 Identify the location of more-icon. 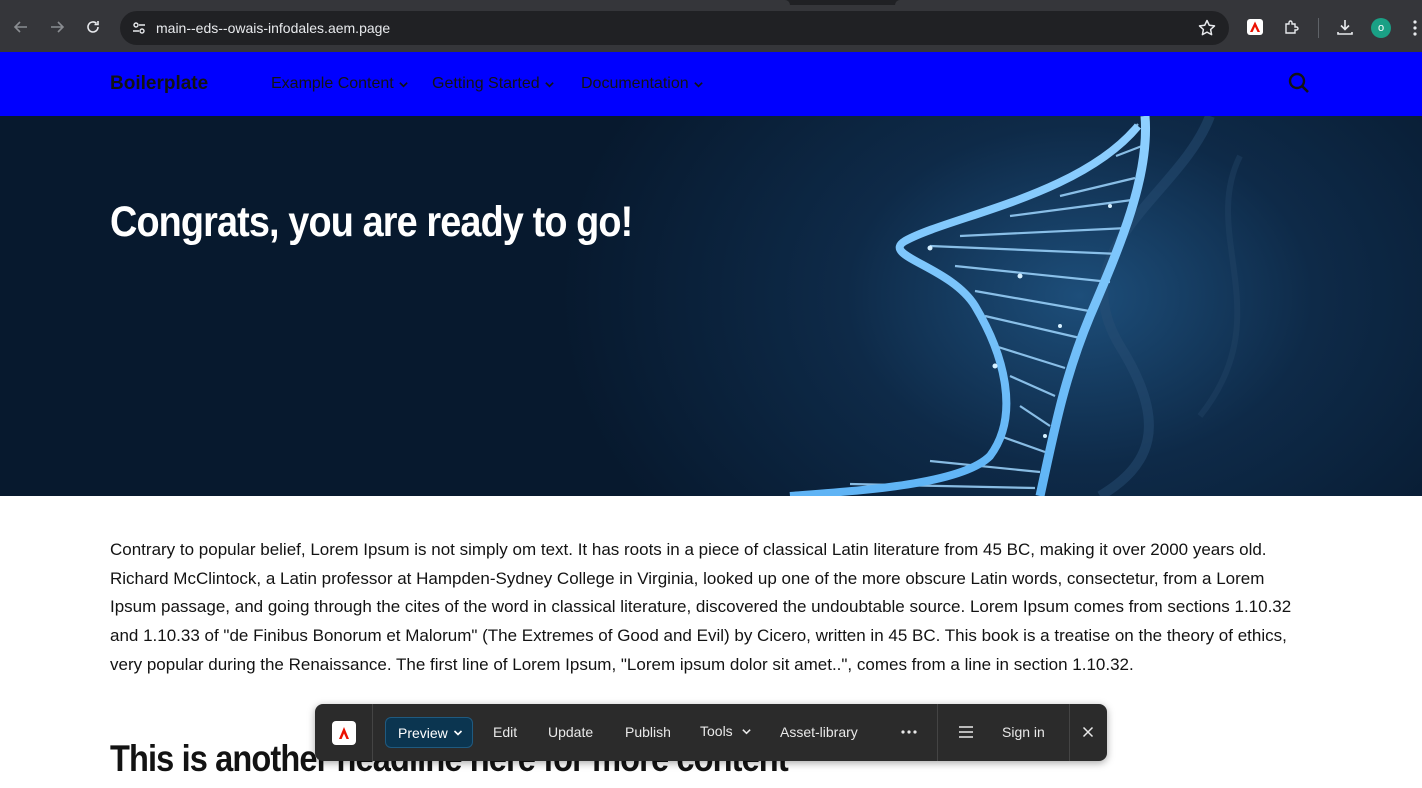
(909, 732).